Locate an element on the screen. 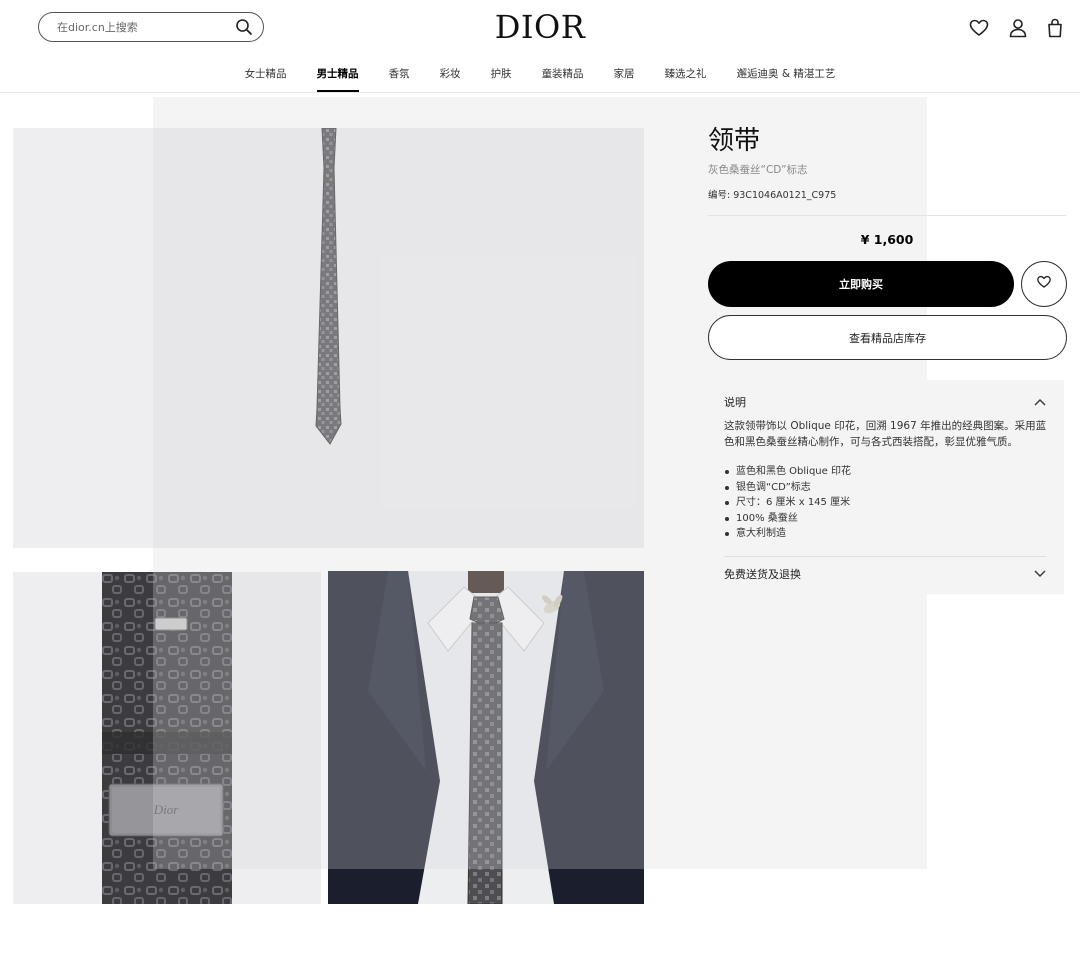 This screenshot has width=1080, height=968. chevron-up-icon is located at coordinates (1040, 402).